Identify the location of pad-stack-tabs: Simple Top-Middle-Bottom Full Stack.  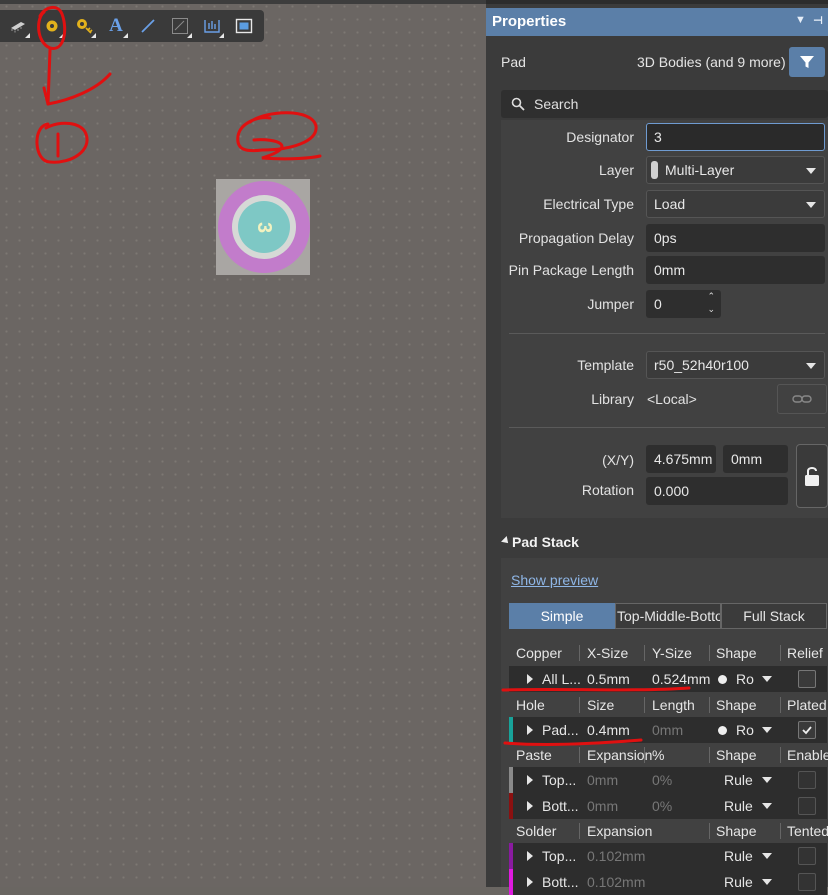
(668, 616).